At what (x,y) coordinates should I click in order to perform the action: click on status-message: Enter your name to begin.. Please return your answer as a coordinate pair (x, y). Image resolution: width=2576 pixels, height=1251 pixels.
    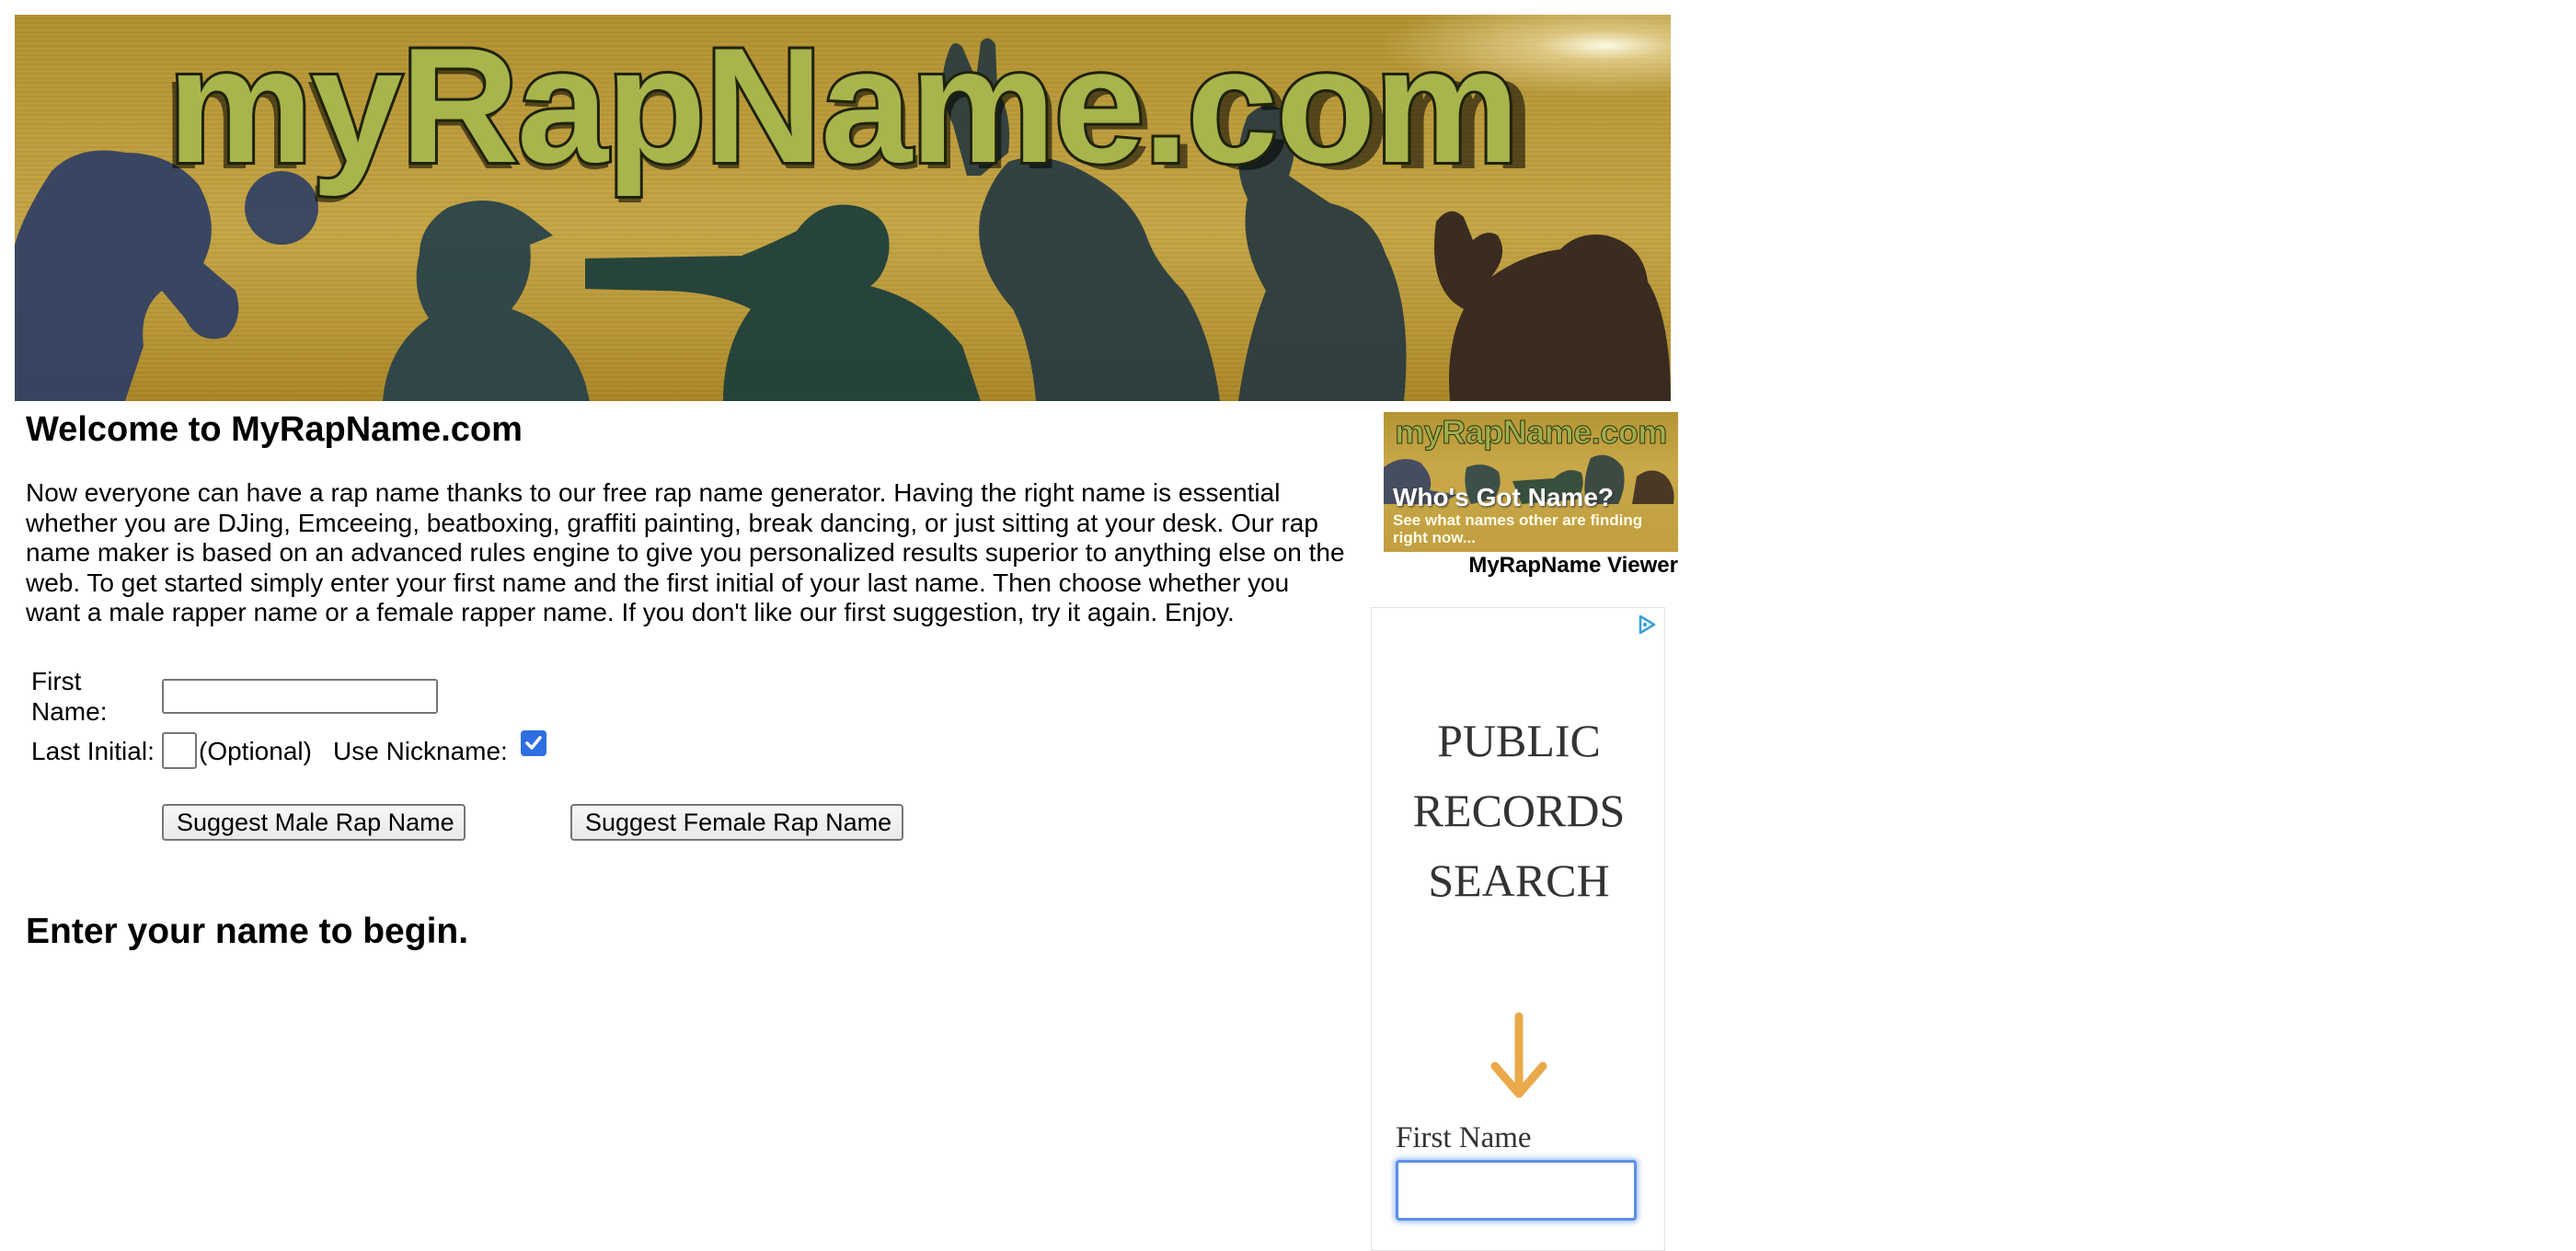
    Looking at the image, I should click on (247, 931).